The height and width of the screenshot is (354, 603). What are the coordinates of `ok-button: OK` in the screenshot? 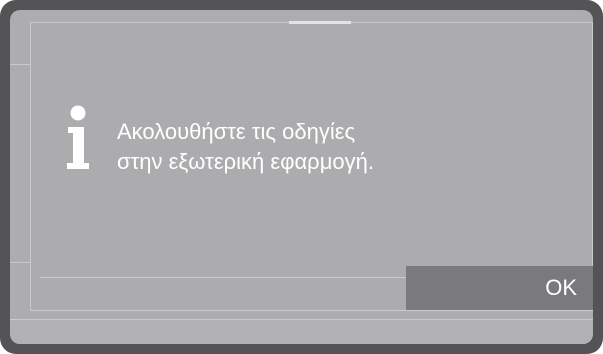 It's located at (499, 288).